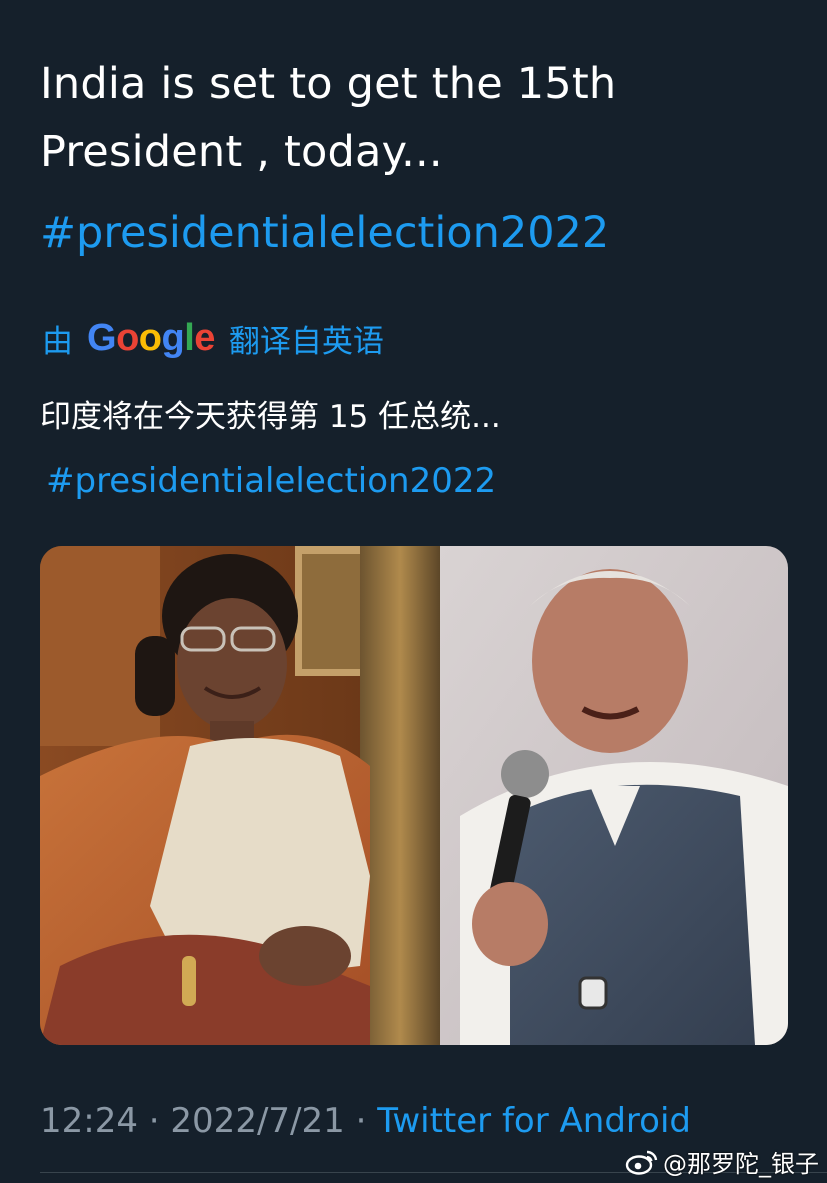 The height and width of the screenshot is (1183, 827). I want to click on translated-hashtag-link: #presidentialelection2022, so click(271, 481).